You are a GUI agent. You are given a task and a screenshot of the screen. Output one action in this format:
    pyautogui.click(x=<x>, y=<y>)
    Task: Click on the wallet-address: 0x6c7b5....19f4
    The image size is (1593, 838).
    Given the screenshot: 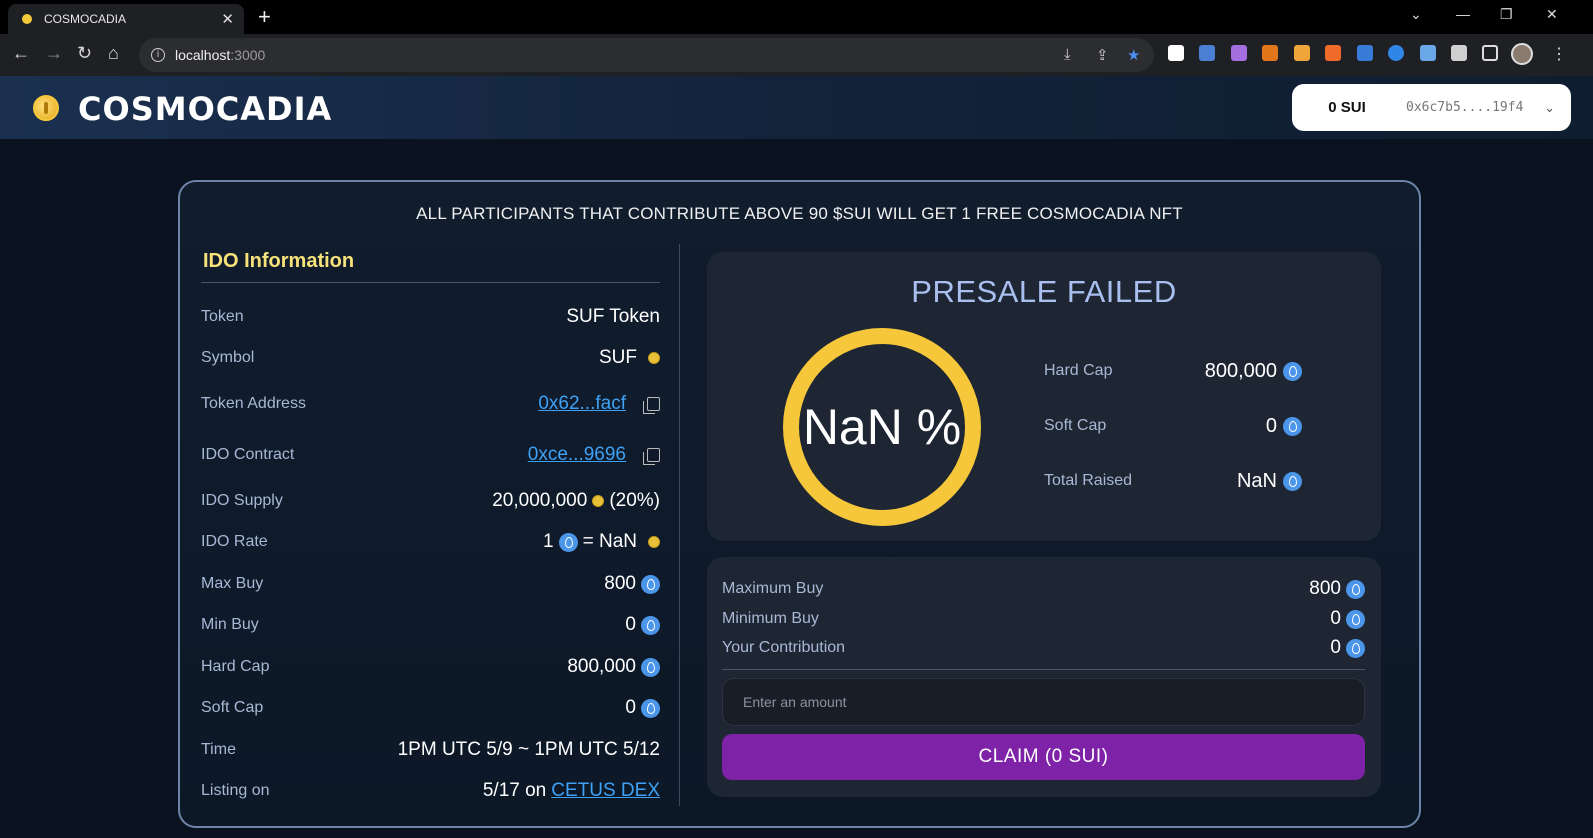 What is the action you would take?
    pyautogui.click(x=1465, y=107)
    